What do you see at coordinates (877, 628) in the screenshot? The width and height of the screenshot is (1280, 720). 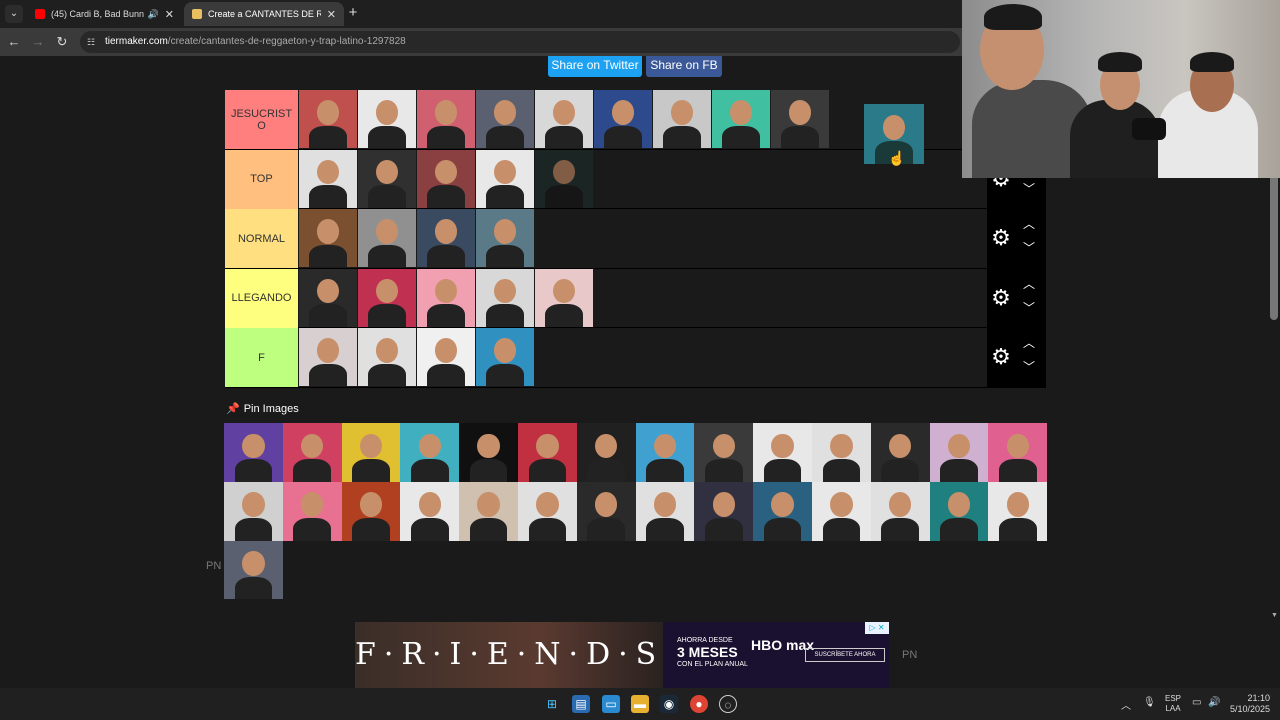 I see `ad-choices-icon: ▷ ✕` at bounding box center [877, 628].